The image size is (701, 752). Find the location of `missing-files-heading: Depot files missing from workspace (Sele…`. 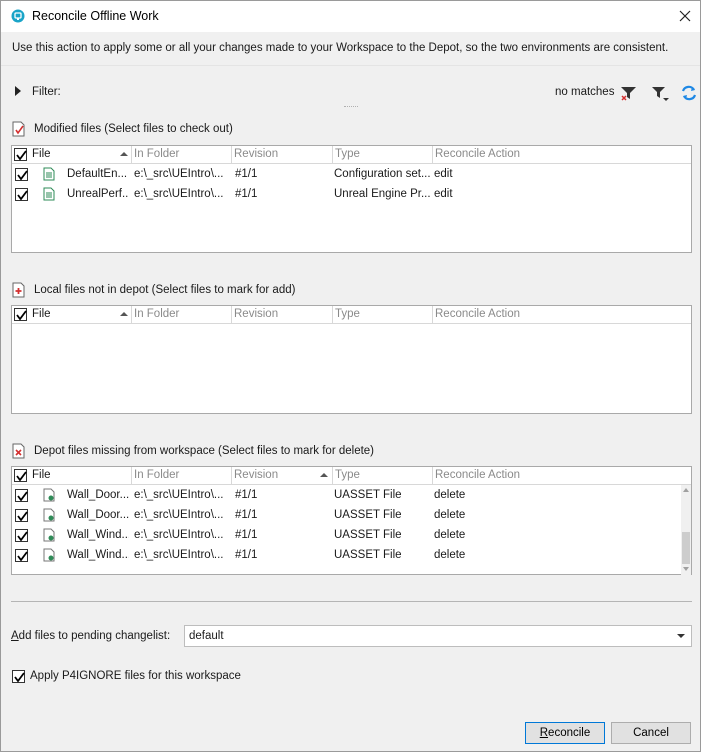

missing-files-heading: Depot files missing from workspace (Sele… is located at coordinates (204, 451).